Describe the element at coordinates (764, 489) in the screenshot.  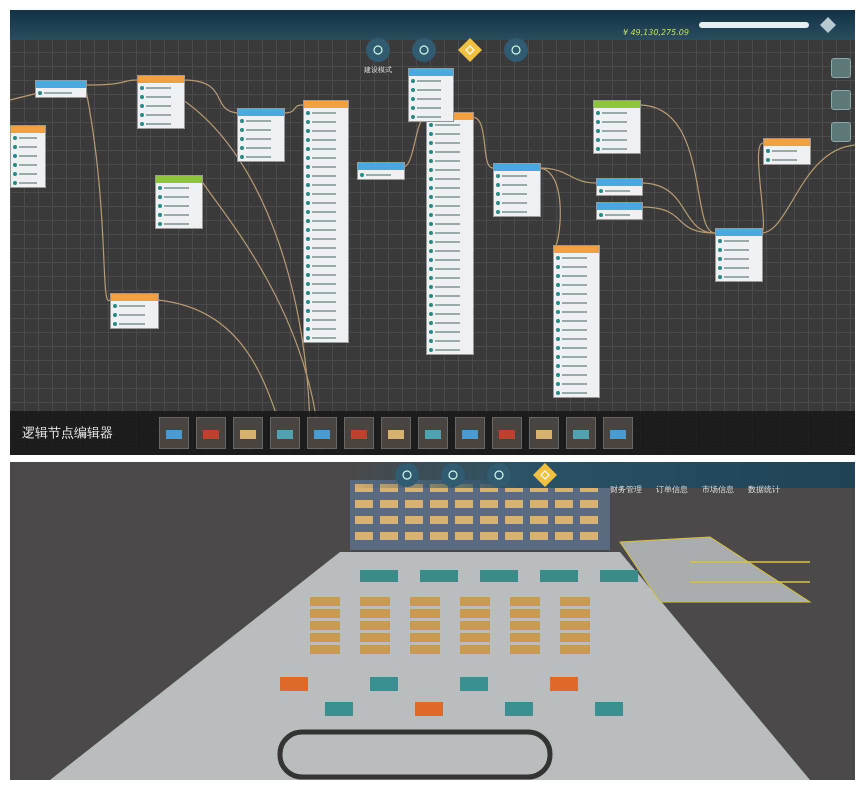
I see `menu-item: 数据统计` at that location.